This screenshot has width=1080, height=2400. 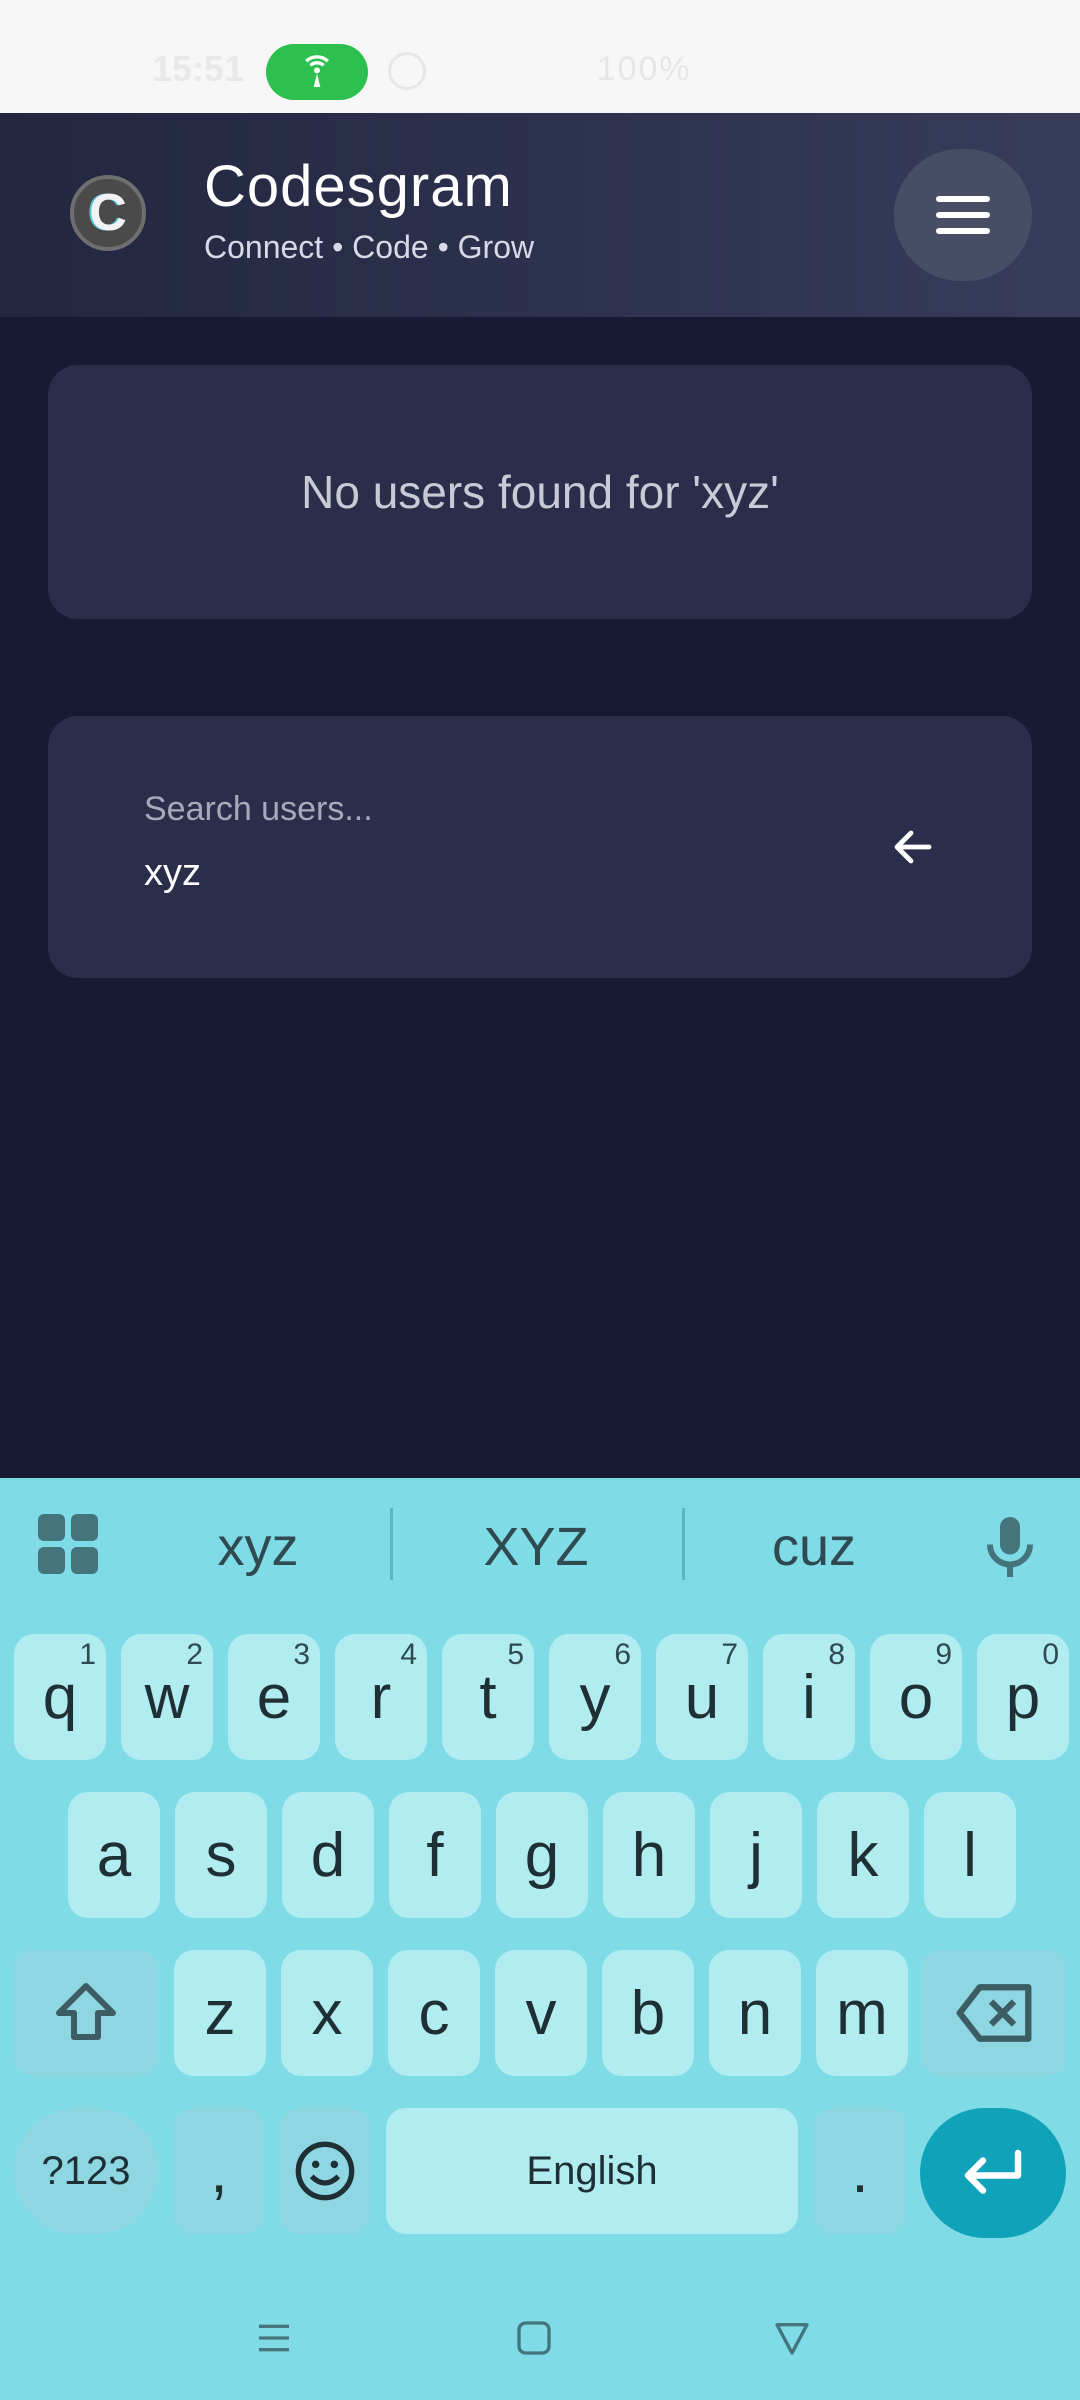 I want to click on key-v: v, so click(x=541, y=2013).